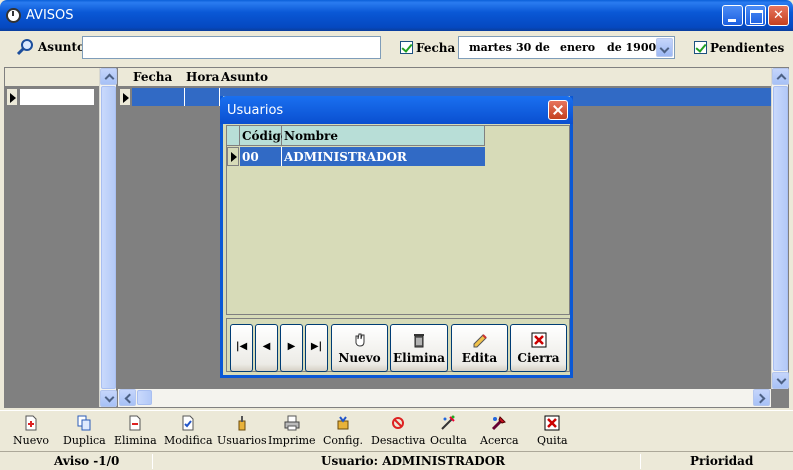 Image resolution: width=793 pixels, height=470 pixels. I want to click on toolbar-nuevo-button: Nuevo, so click(31, 431).